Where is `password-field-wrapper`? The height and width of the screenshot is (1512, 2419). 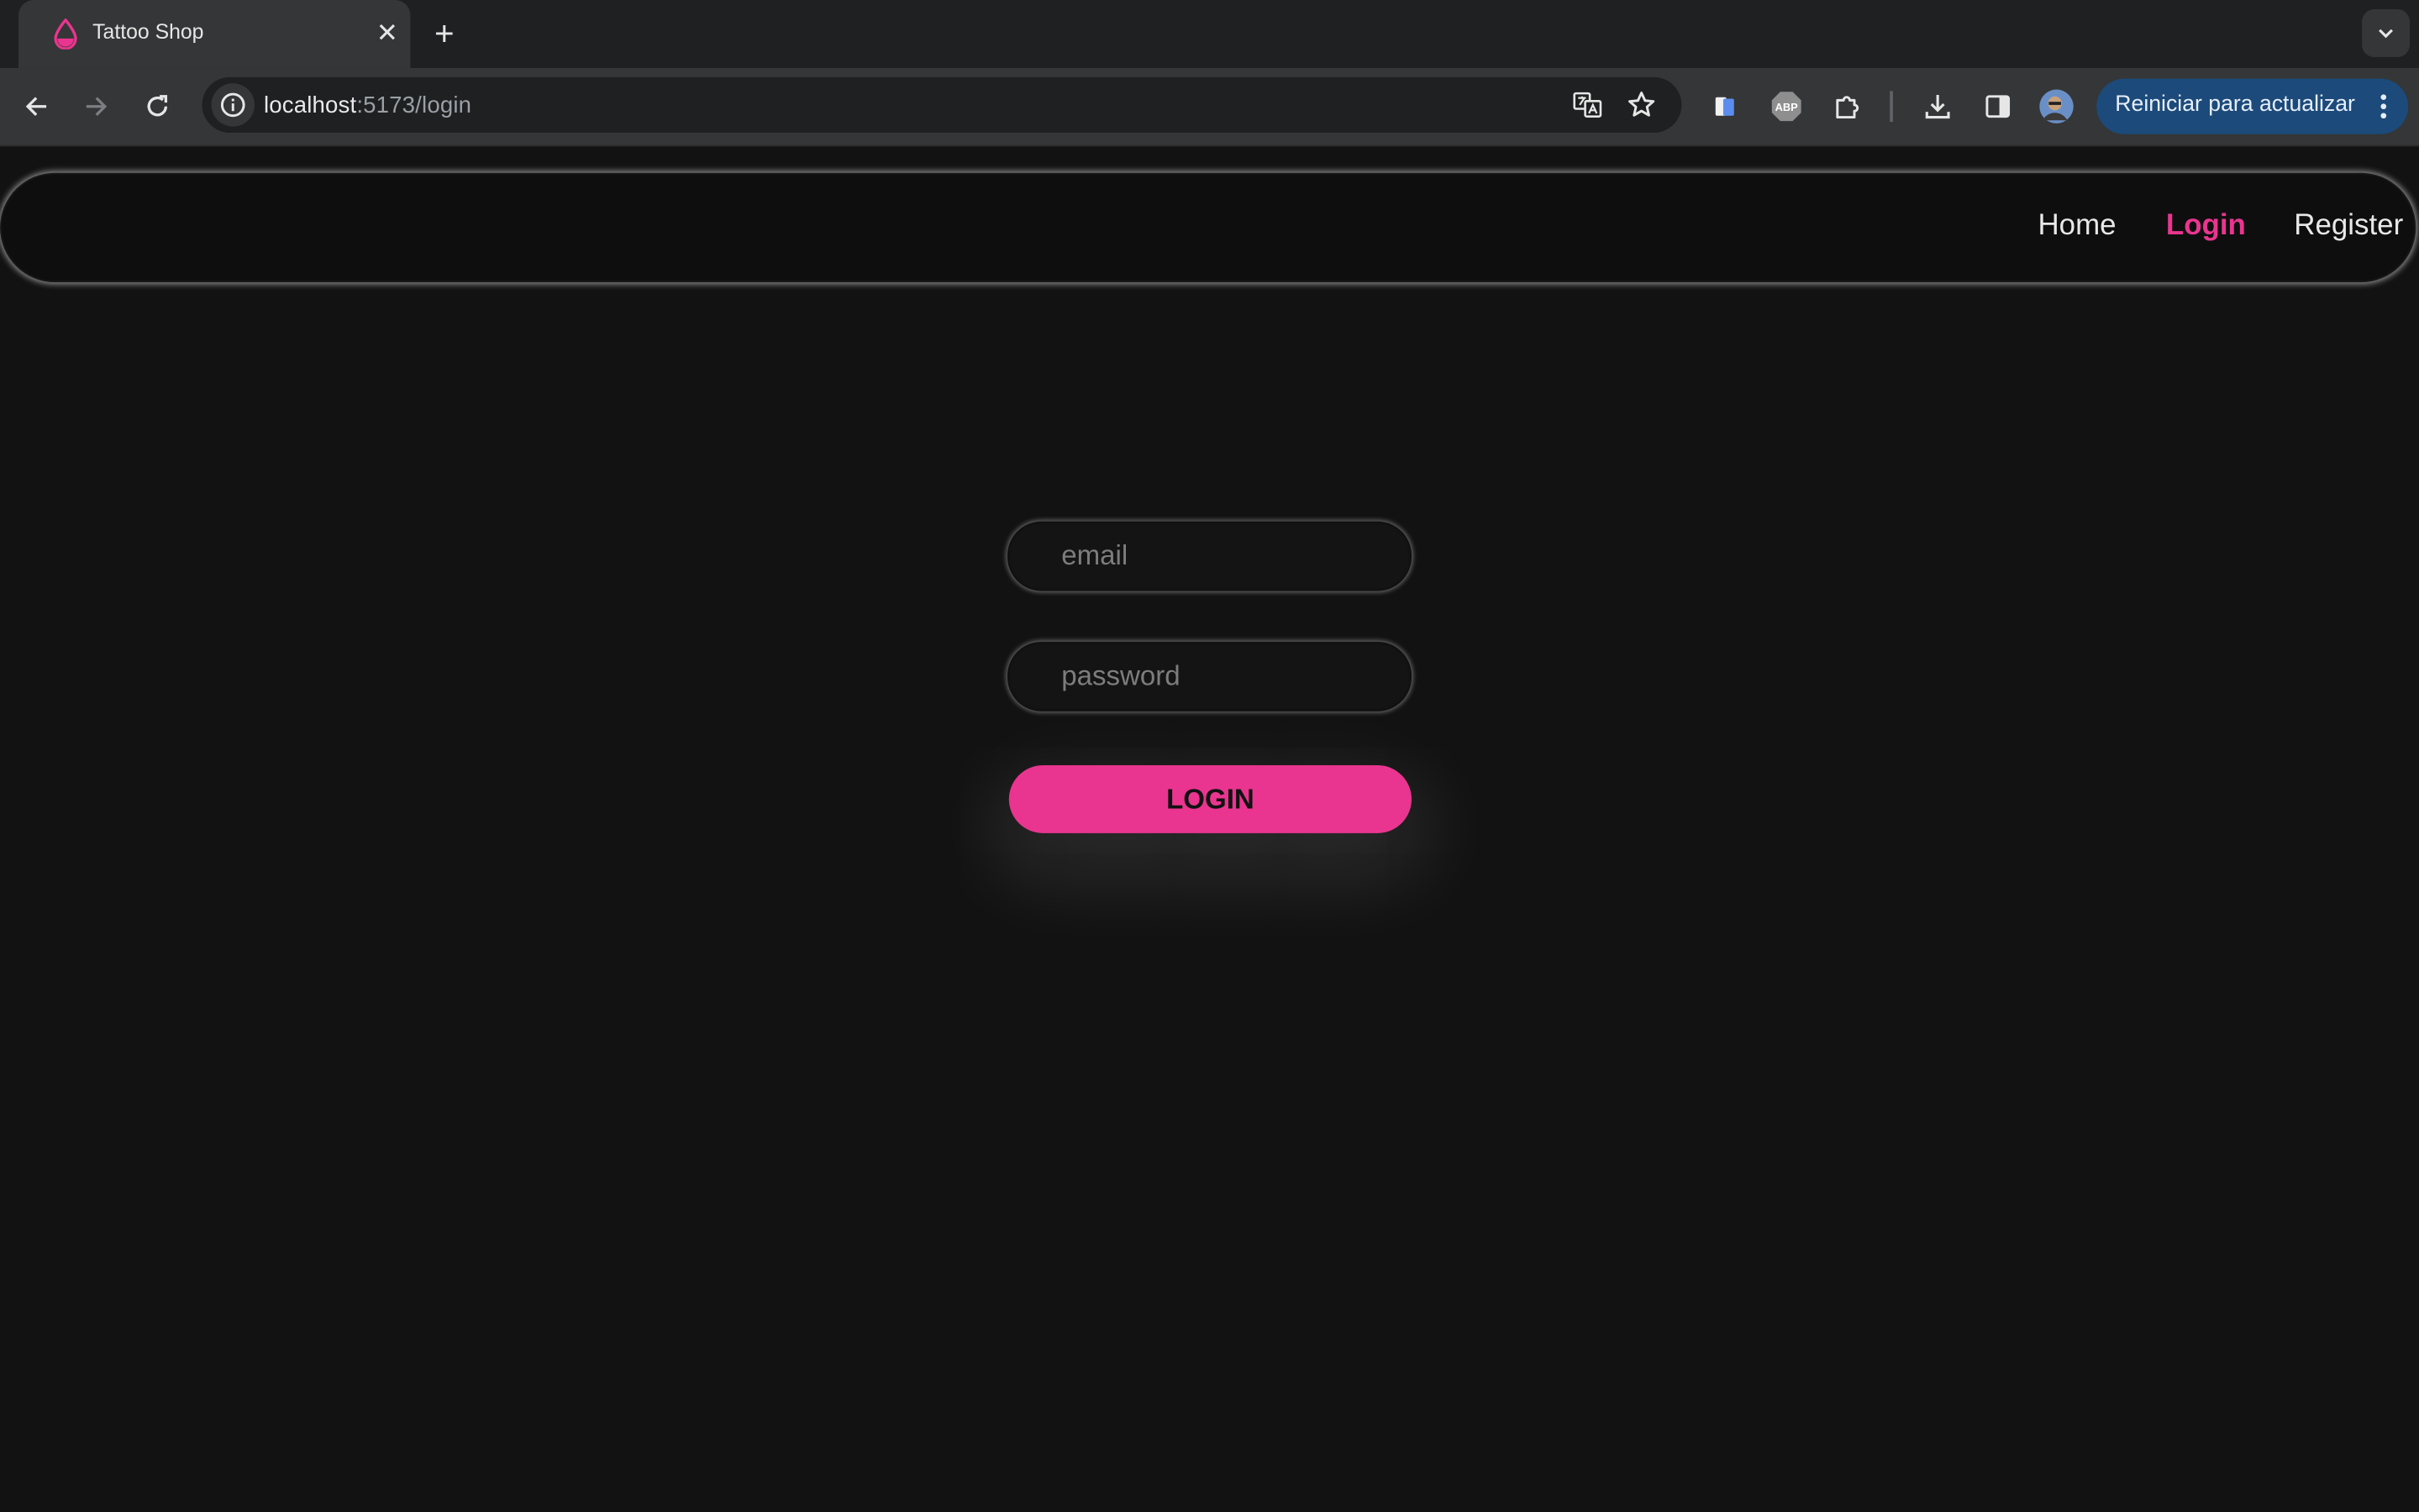 password-field-wrapper is located at coordinates (1209, 676).